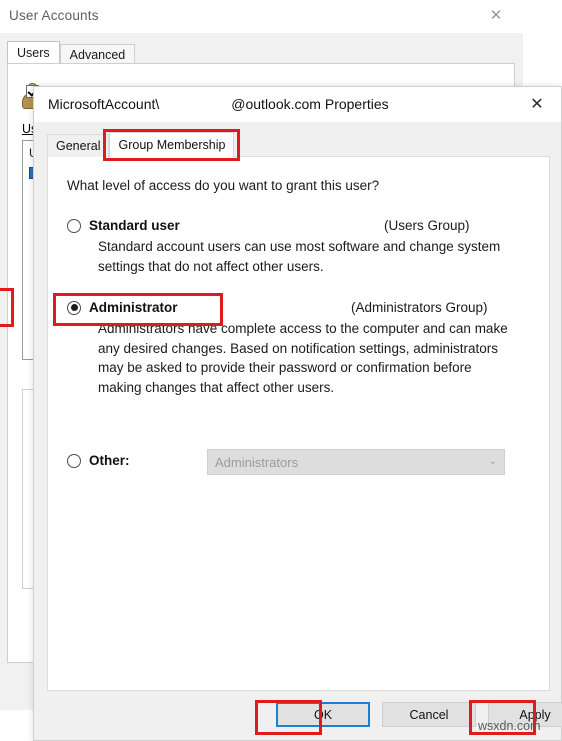 The height and width of the screenshot is (741, 562). I want to click on option-other-label: Other:, so click(109, 460).